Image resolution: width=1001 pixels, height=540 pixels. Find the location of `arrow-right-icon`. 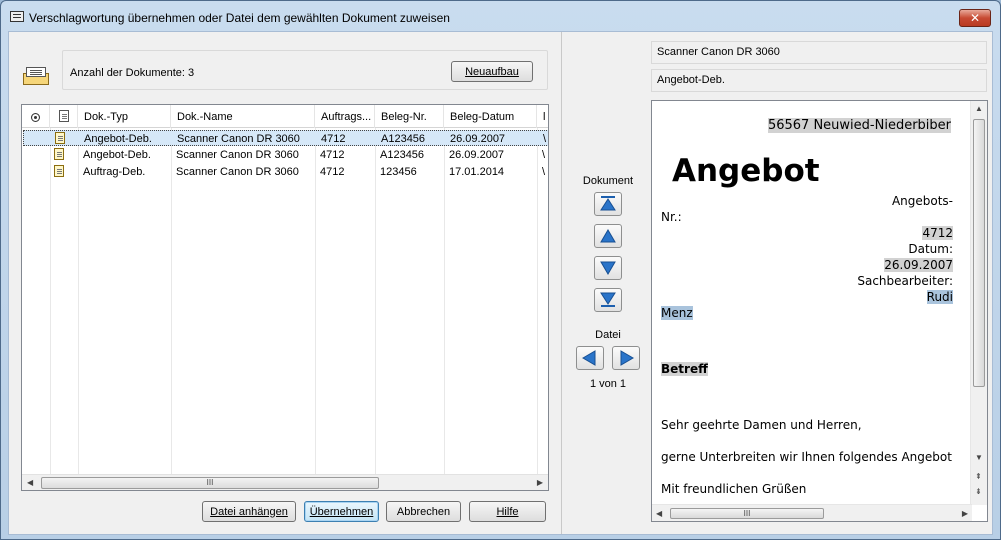

arrow-right-icon is located at coordinates (627, 358).